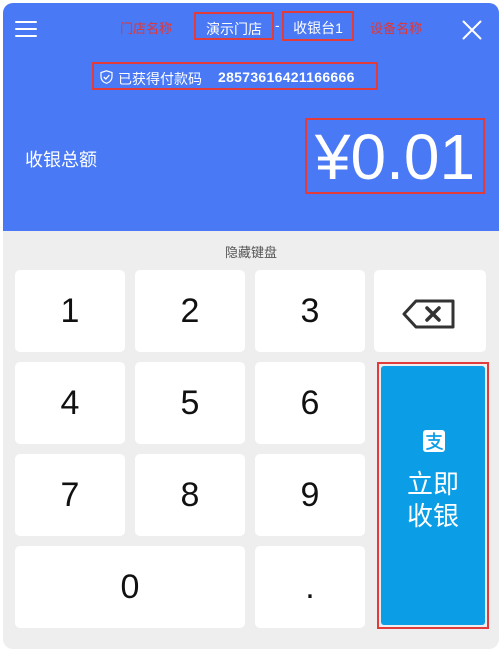 Image resolution: width=504 pixels, height=651 pixels. Describe the element at coordinates (61, 160) in the screenshot. I see `total-amount-label: 收银总额` at that location.